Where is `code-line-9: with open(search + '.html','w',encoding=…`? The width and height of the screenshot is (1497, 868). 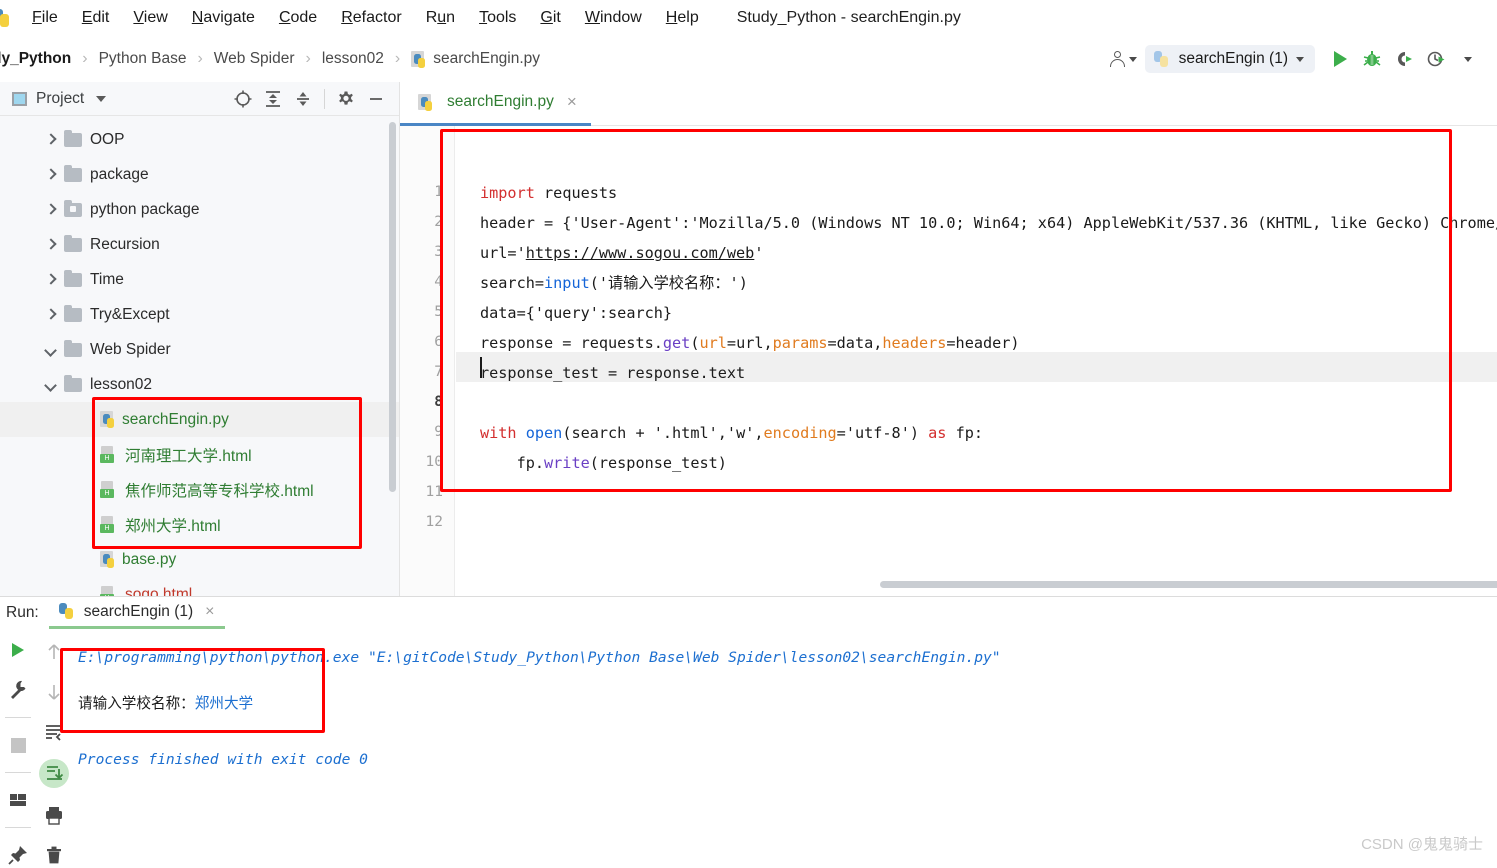
code-line-9: with open(search + '.html','w',encoding=… is located at coordinates (732, 433).